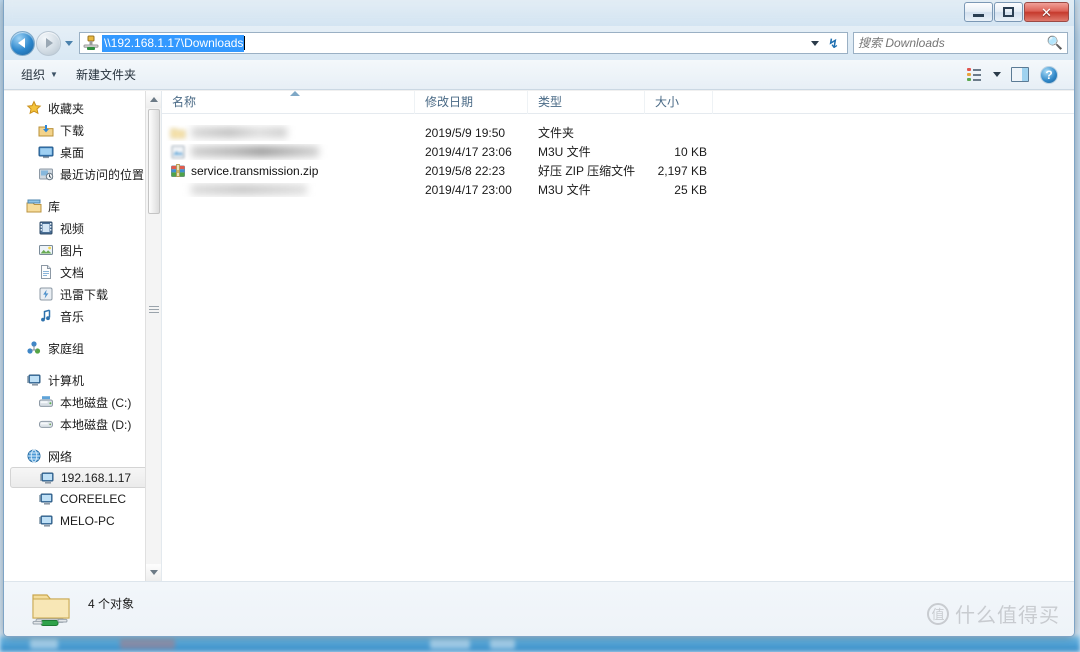  I want to click on sidebar-item-downloads: 下载, so click(82, 130).